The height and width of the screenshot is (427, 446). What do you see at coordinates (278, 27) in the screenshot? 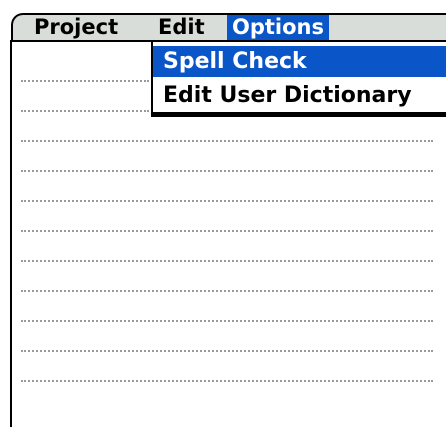
I see `menu-options: Options` at bounding box center [278, 27].